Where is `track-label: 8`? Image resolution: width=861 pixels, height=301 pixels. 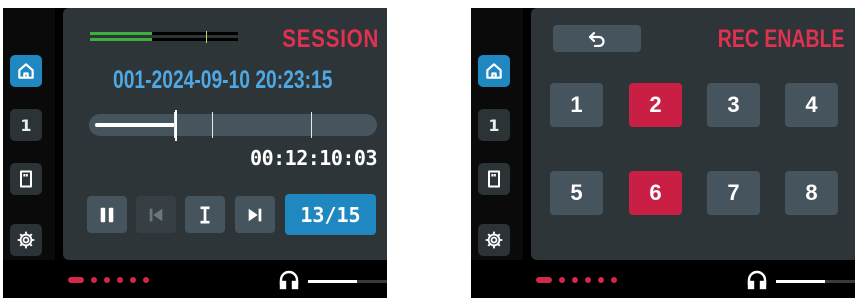 track-label: 8 is located at coordinates (811, 192).